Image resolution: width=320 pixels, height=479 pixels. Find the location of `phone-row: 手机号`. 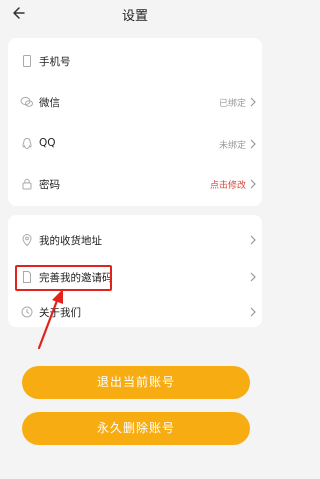

phone-row: 手机号 is located at coordinates (135, 61).